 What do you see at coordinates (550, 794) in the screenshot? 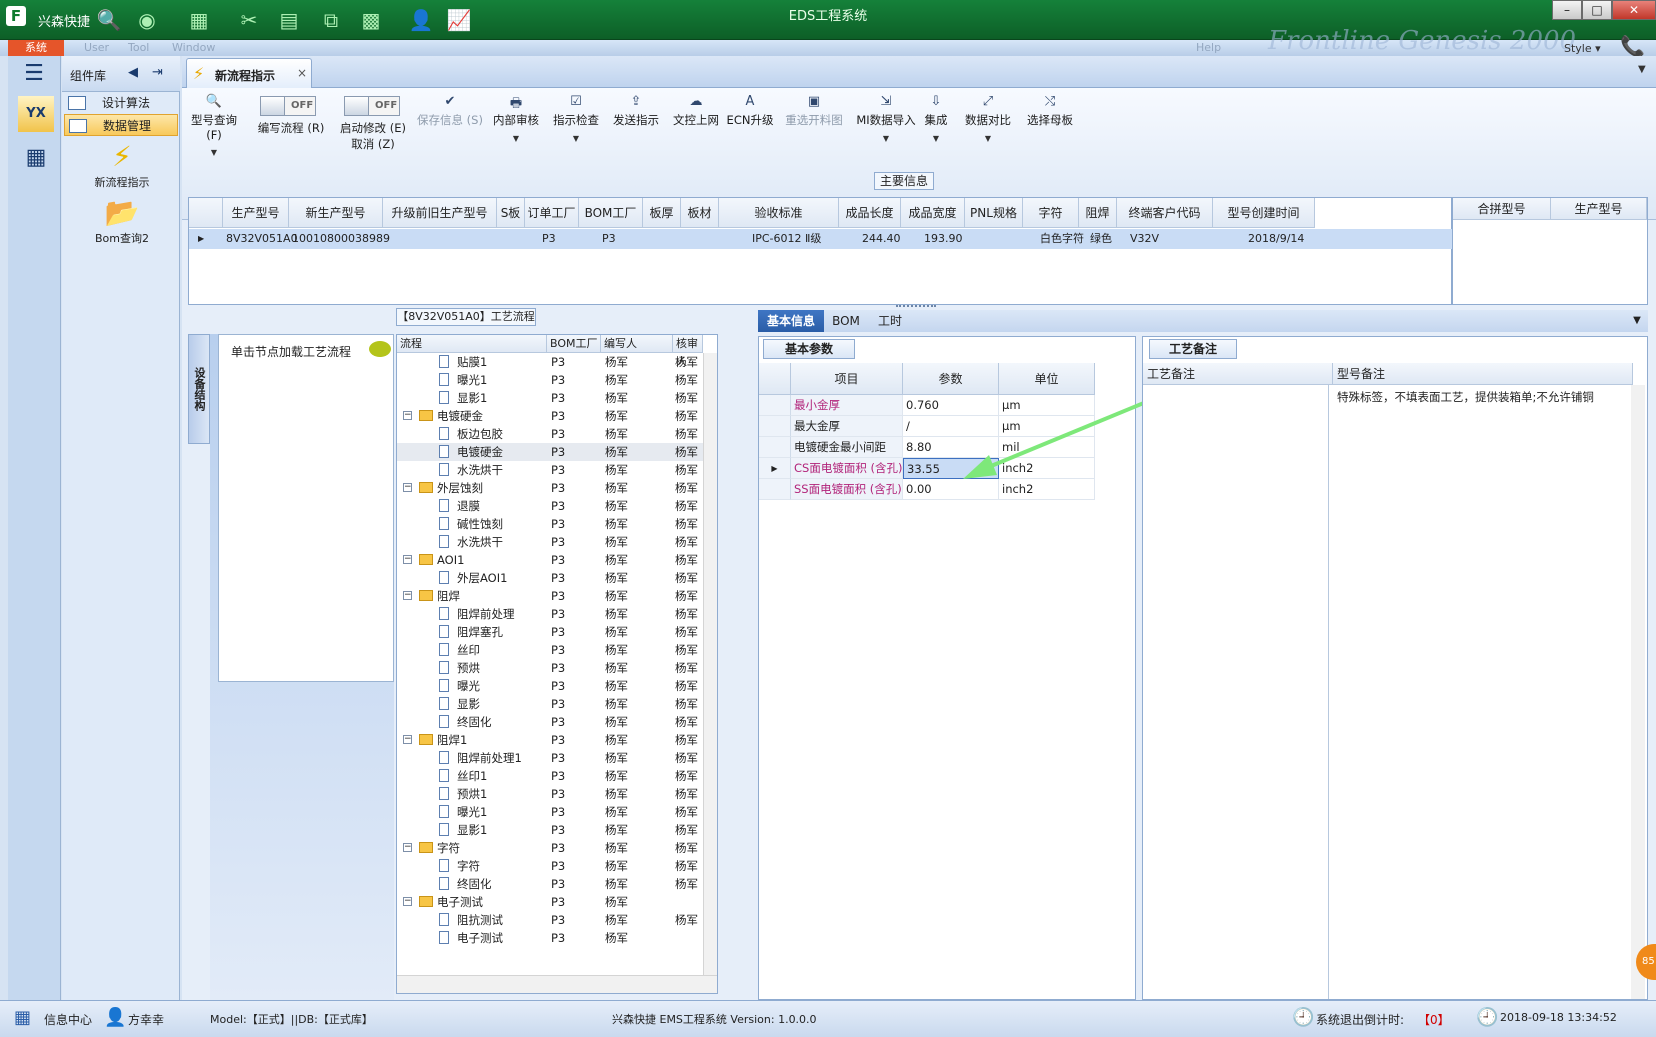
I see `tree-row: 预烘1 P3 杨军 杨军` at bounding box center [550, 794].